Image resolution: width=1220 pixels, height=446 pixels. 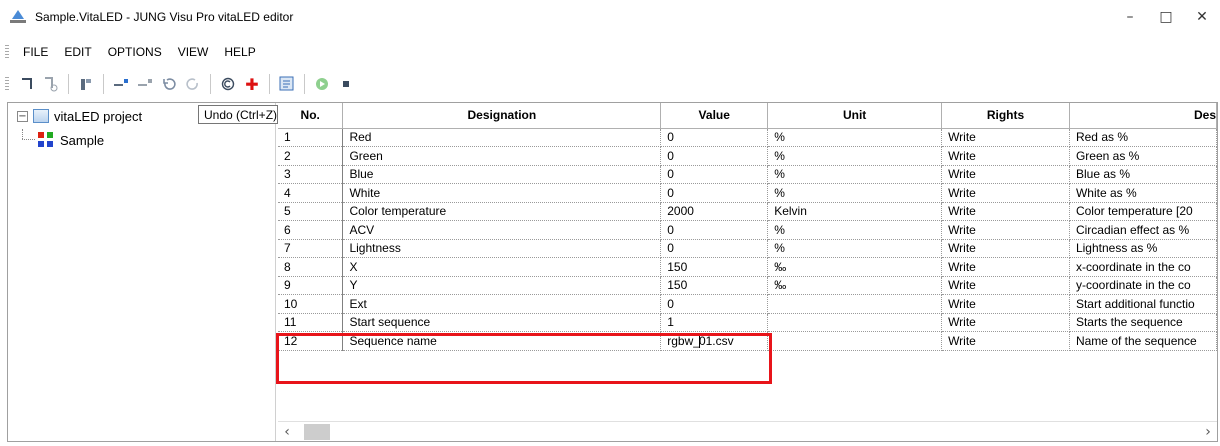 I want to click on cell-unit: Kelvin, so click(x=855, y=211).